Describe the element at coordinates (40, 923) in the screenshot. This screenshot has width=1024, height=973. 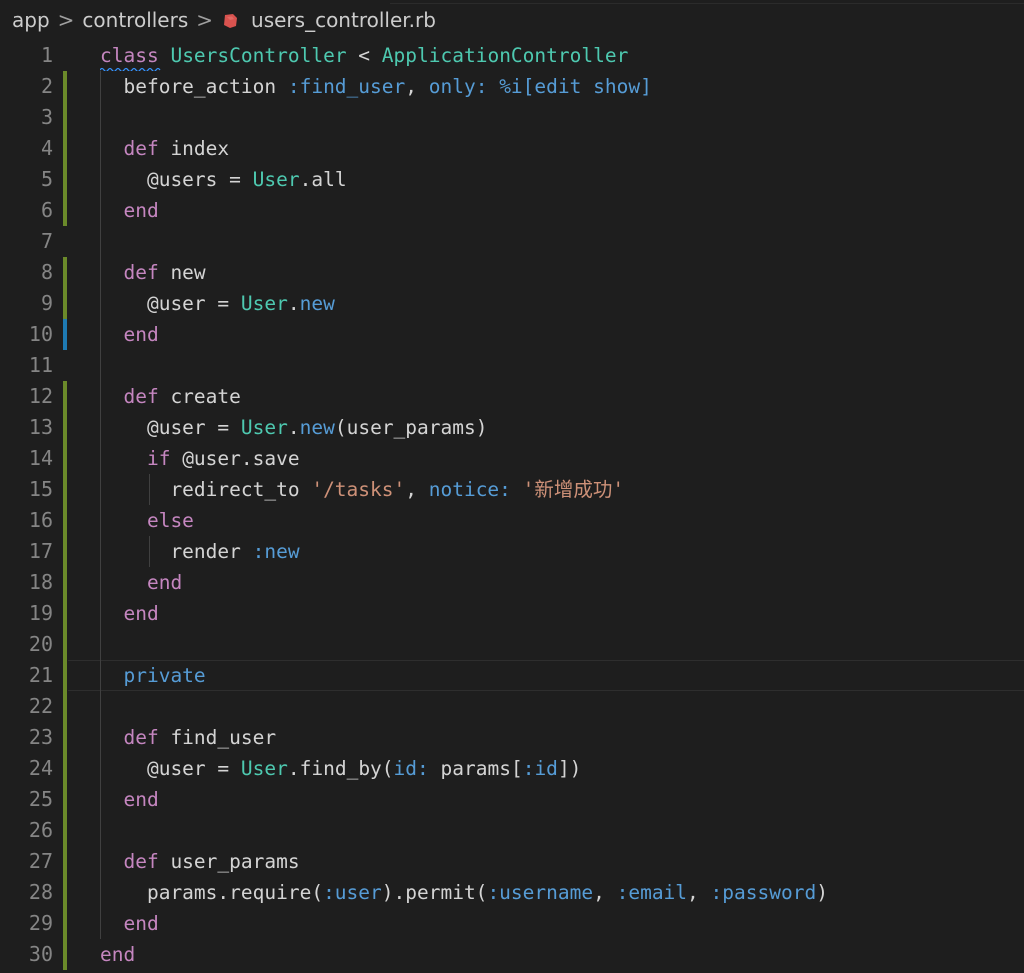
I see `line-number: 29` at that location.